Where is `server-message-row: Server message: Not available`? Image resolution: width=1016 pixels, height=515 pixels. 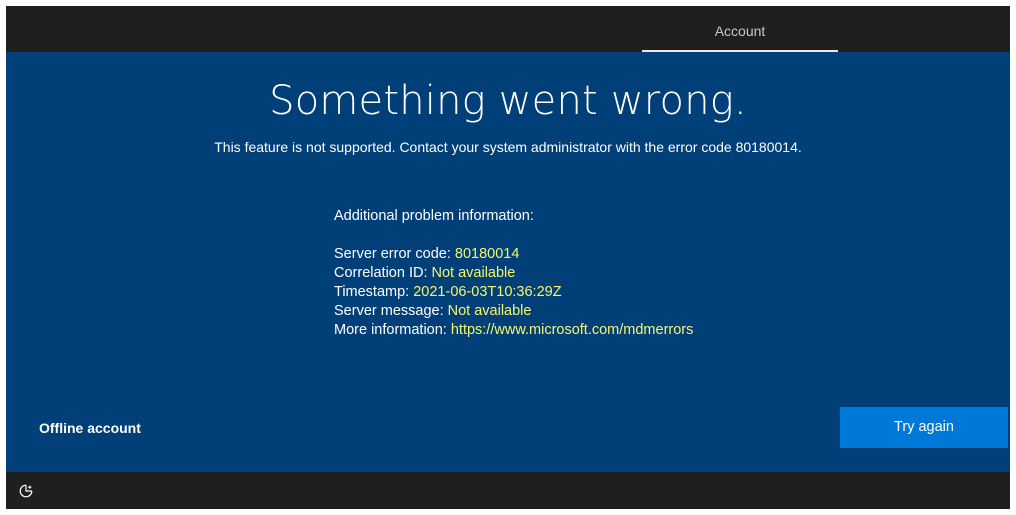
server-message-row: Server message: Not available is located at coordinates (513, 311).